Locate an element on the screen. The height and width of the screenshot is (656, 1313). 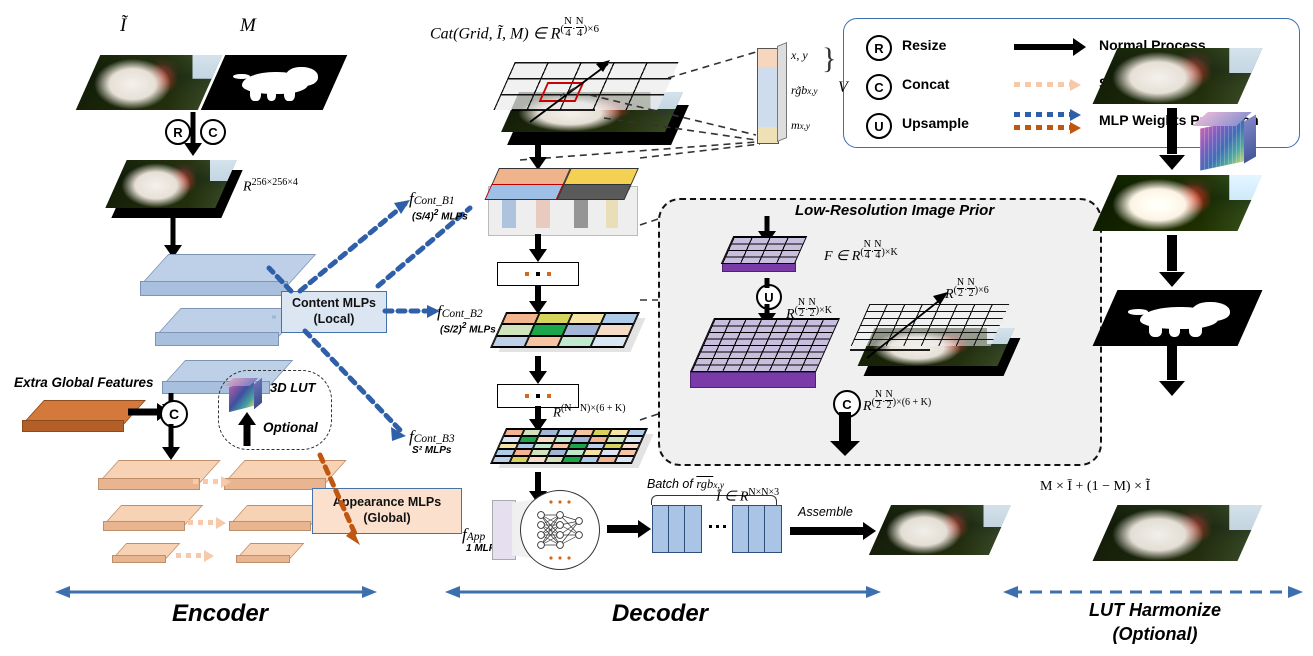
lut-harmonize-section-sublabel: (Optional) is located at coordinates (1155, 634).